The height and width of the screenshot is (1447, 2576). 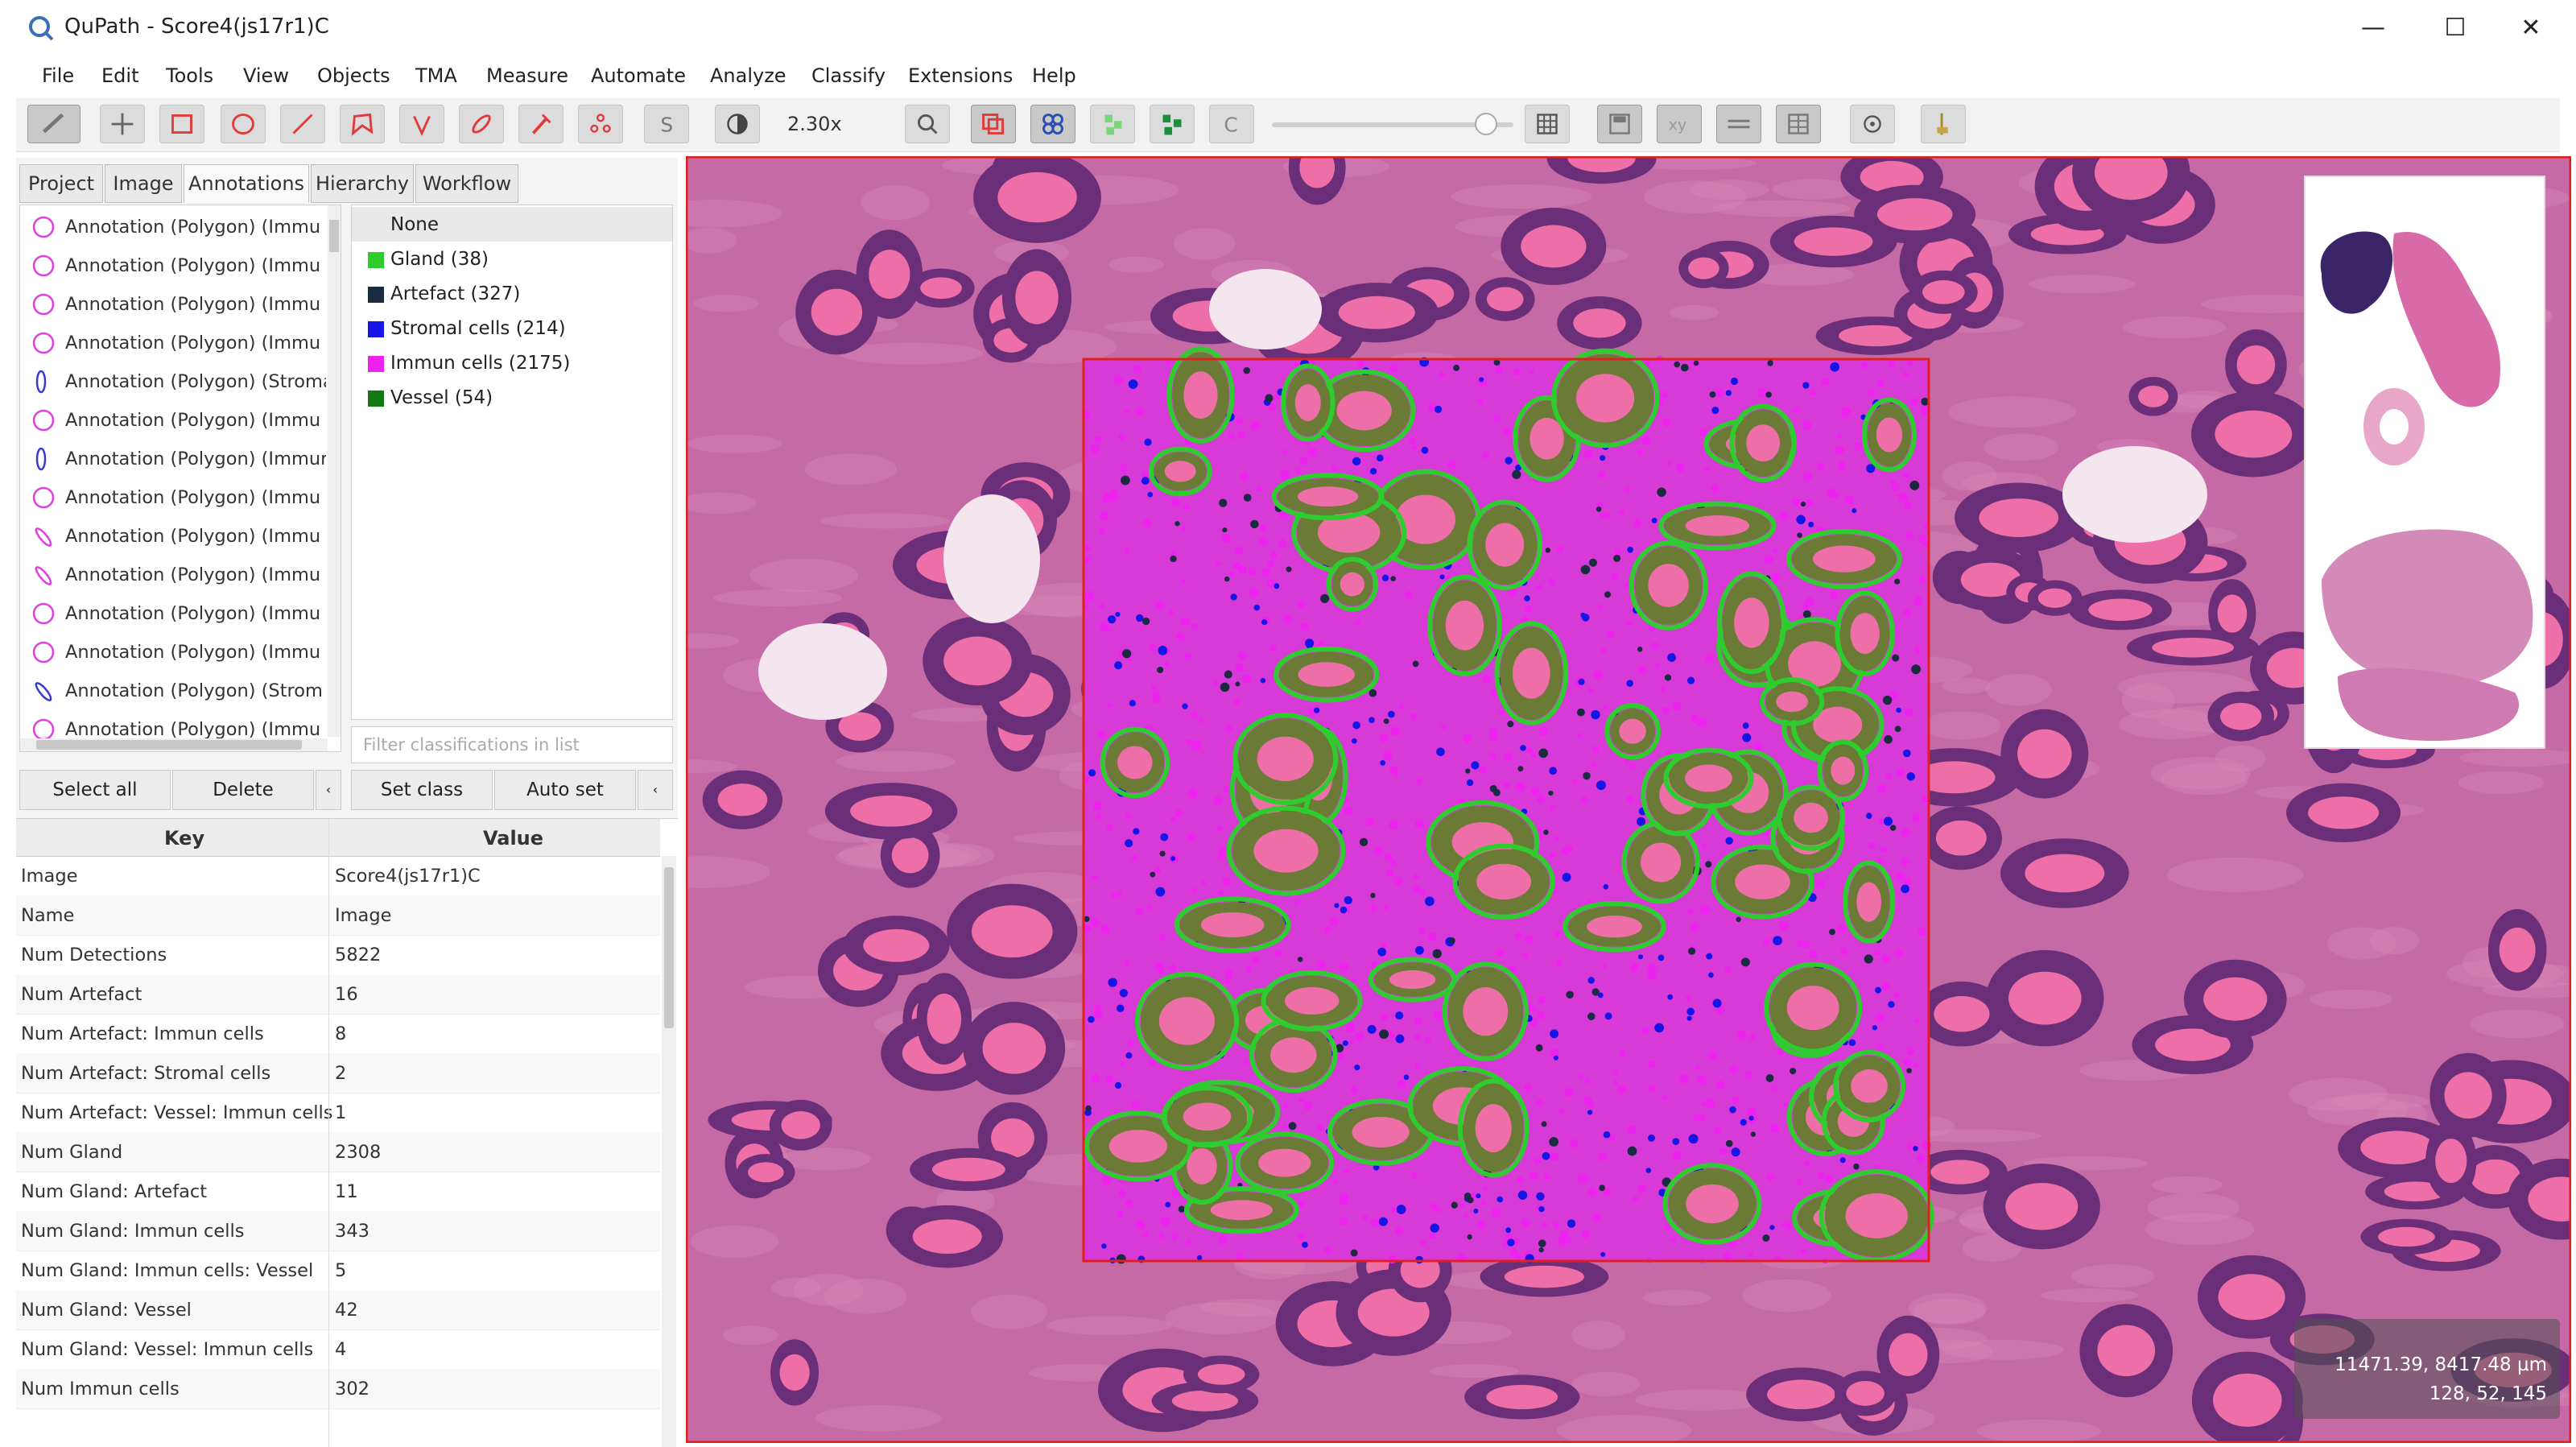 I want to click on table-row: Num Detections 5822, so click(x=338, y=955).